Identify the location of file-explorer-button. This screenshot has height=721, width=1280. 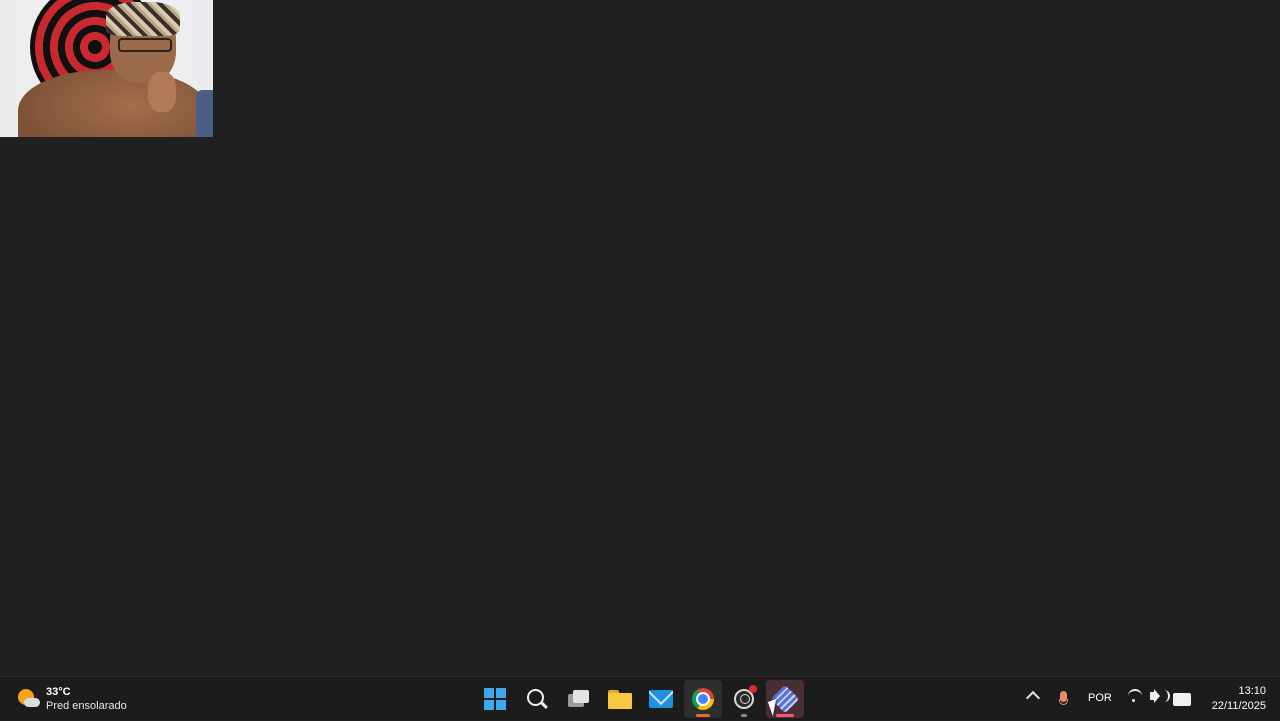
(620, 699).